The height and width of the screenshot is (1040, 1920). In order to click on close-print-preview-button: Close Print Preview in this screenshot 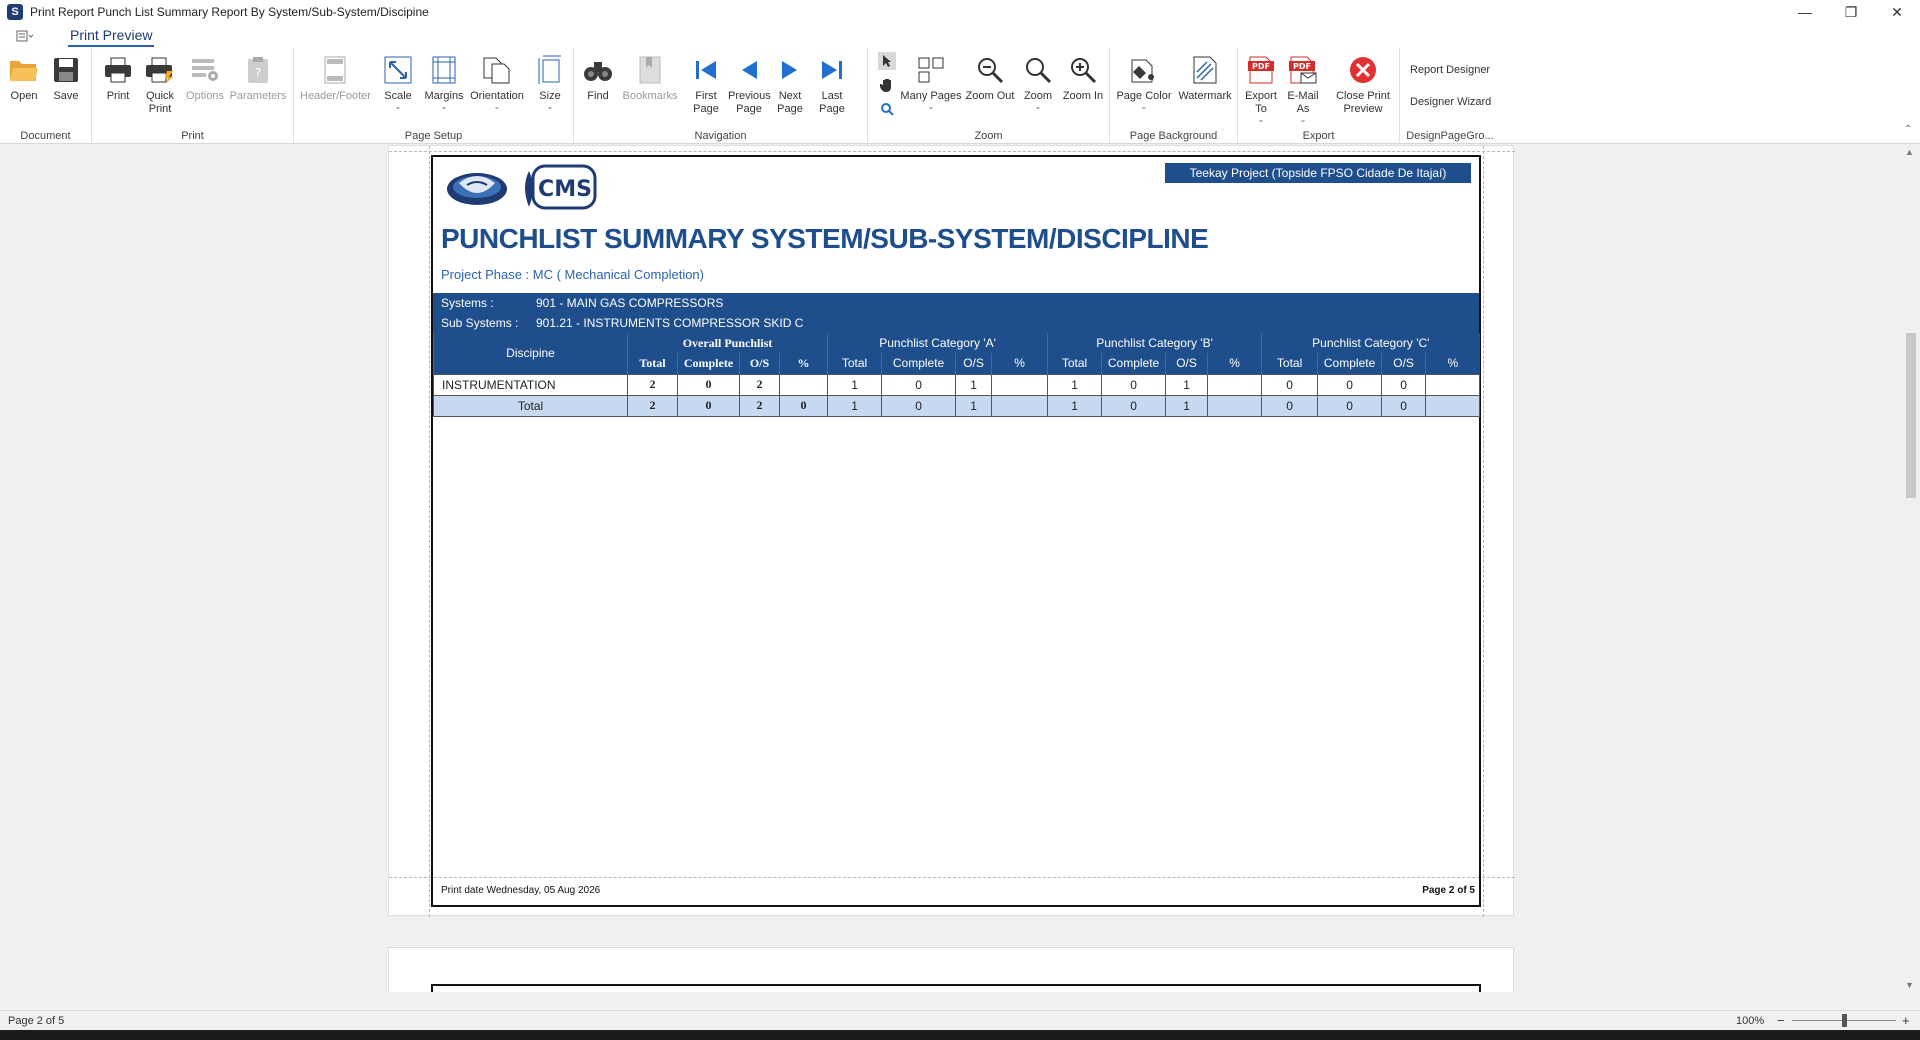, I will do `click(1363, 85)`.